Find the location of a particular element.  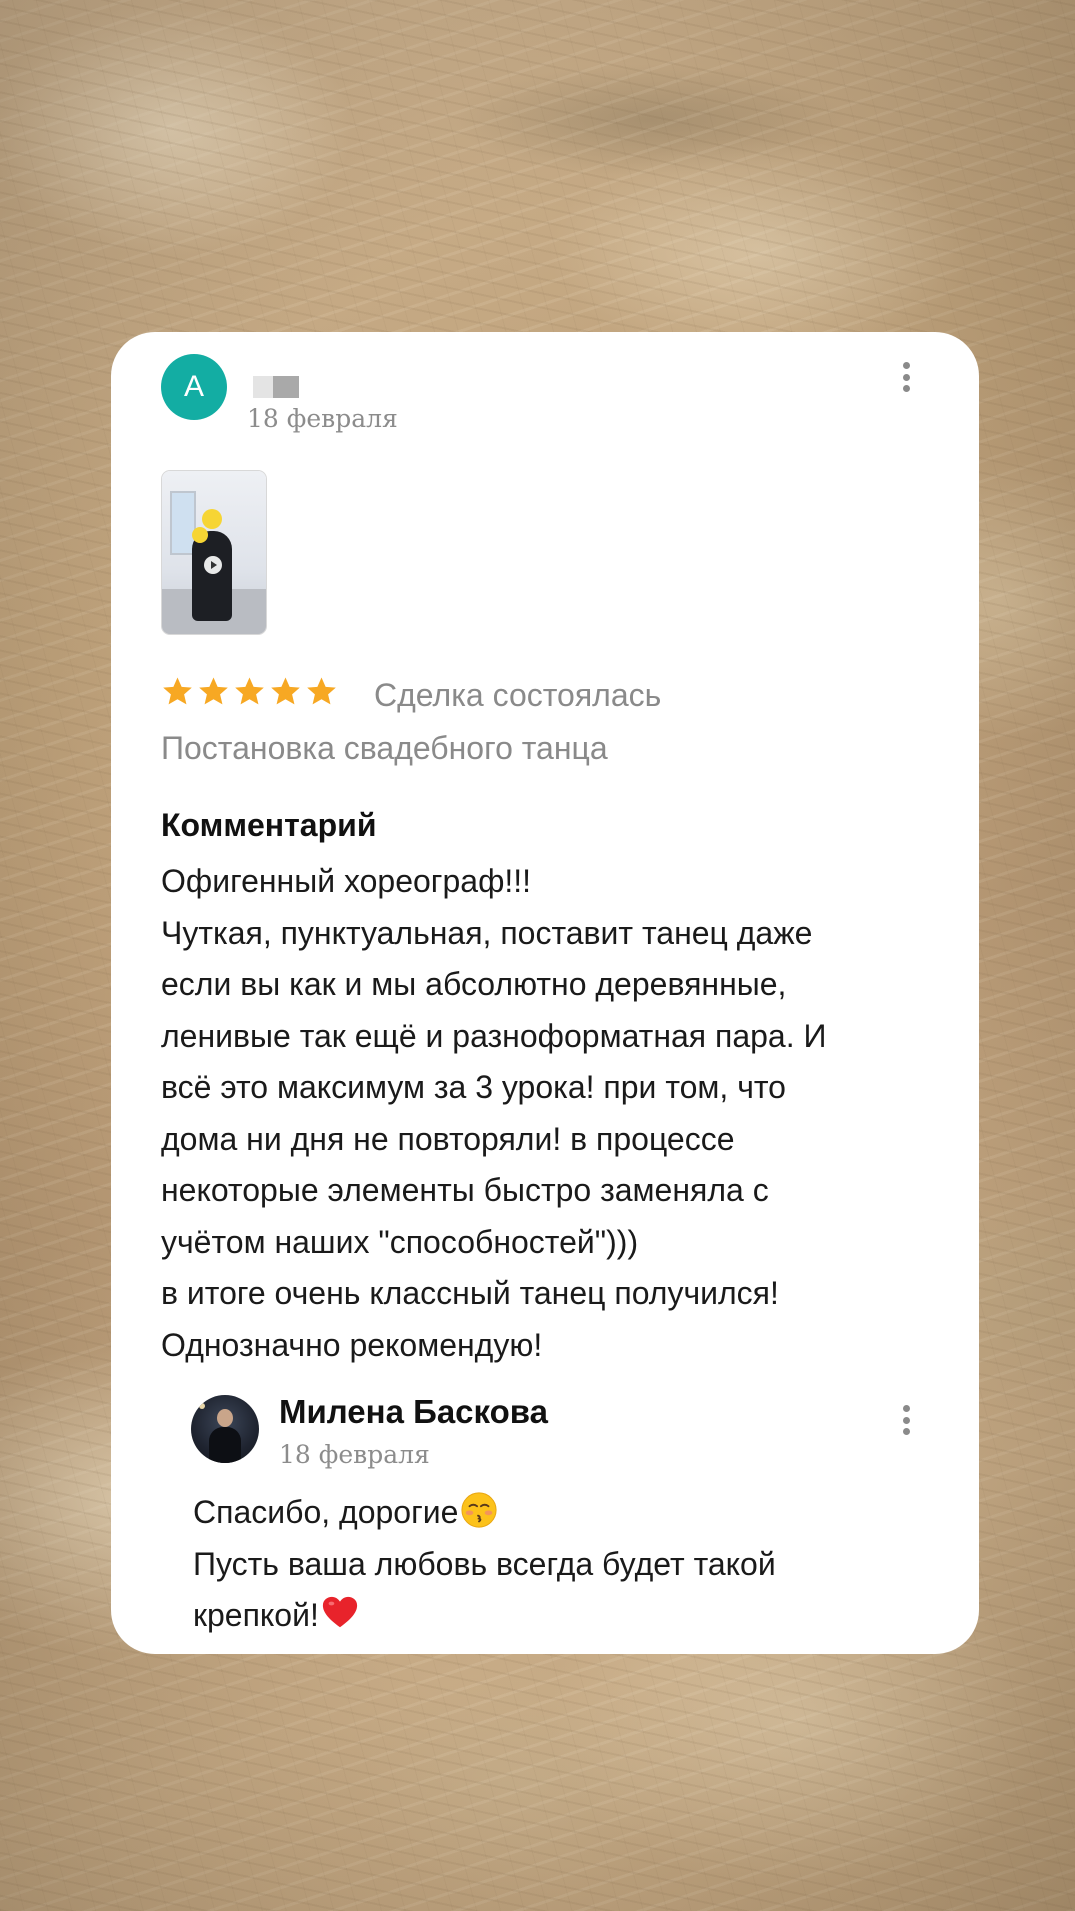

deal-status: Сделка состоялась is located at coordinates (518, 695).